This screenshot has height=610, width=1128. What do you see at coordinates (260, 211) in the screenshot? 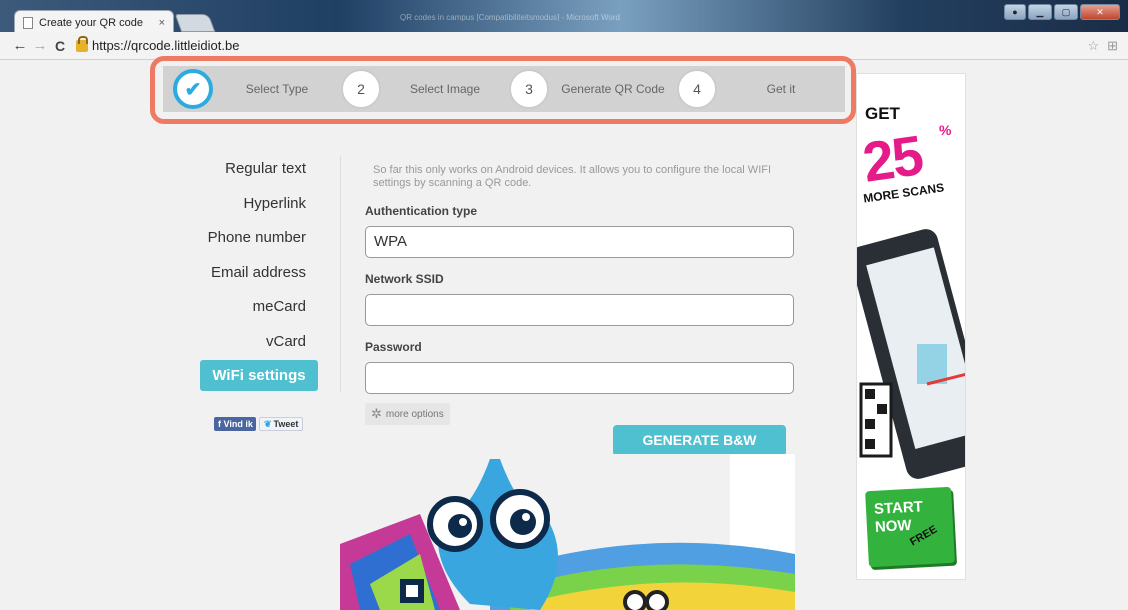
I see `sidebar-item-hyperlink: Hyperlink` at bounding box center [260, 211].